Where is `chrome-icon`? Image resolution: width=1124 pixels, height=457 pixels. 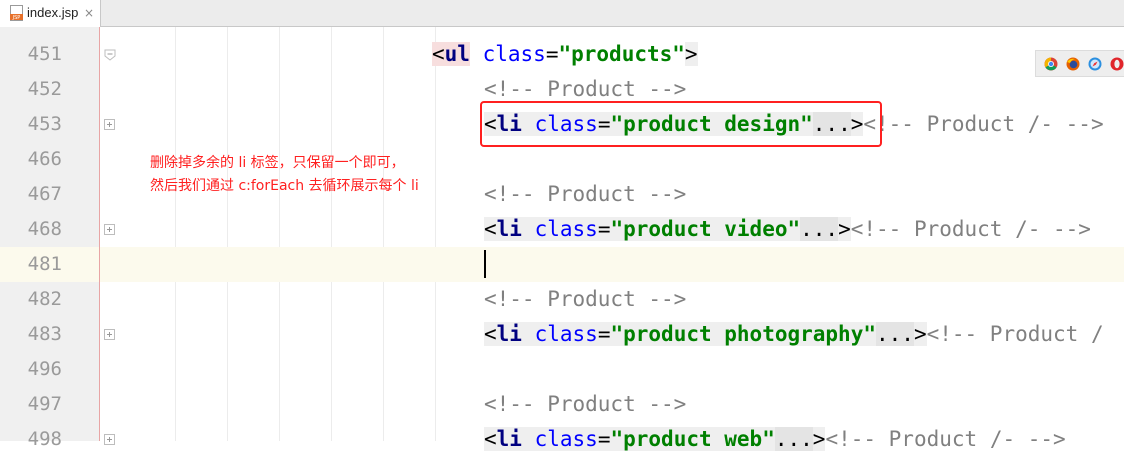 chrome-icon is located at coordinates (1051, 64).